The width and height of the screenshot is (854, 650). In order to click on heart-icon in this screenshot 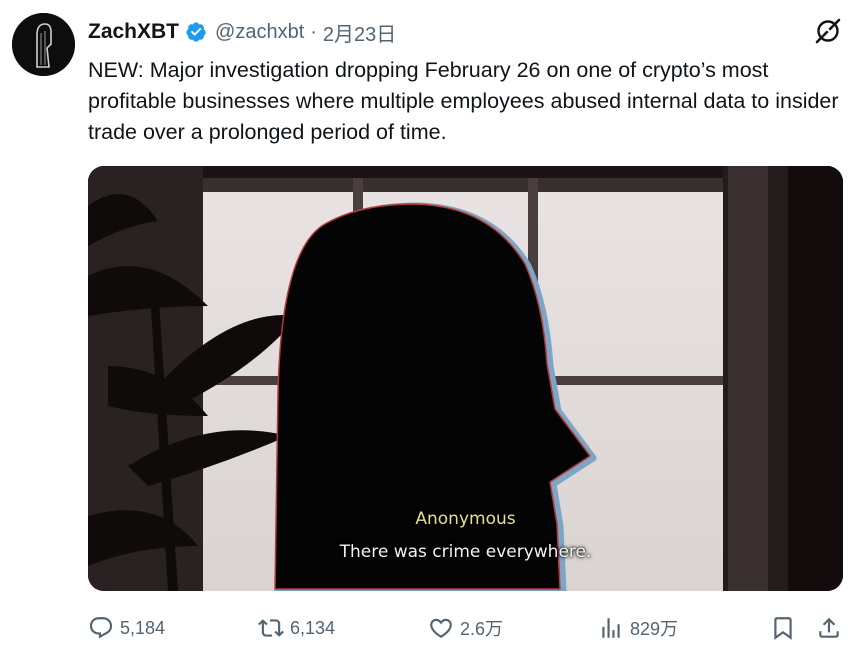, I will do `click(441, 628)`.